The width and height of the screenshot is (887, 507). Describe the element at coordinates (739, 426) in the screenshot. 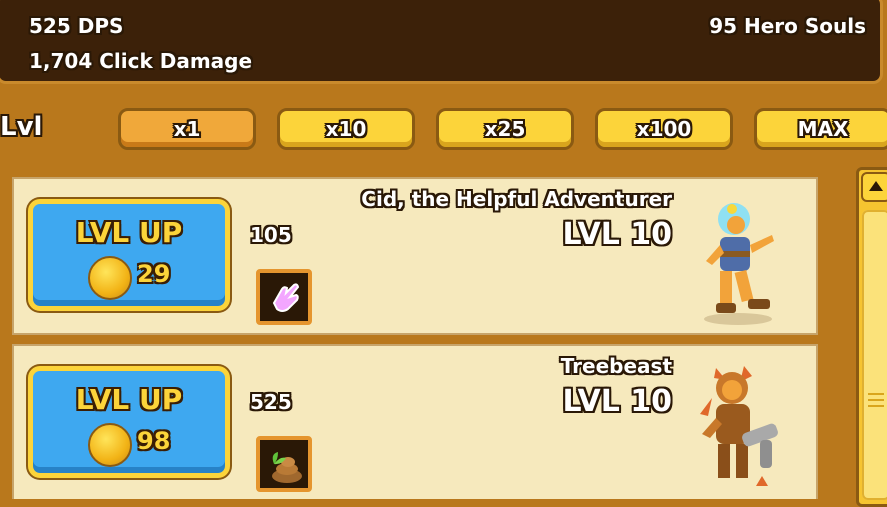

I see `treebeast-hero-portrait` at that location.